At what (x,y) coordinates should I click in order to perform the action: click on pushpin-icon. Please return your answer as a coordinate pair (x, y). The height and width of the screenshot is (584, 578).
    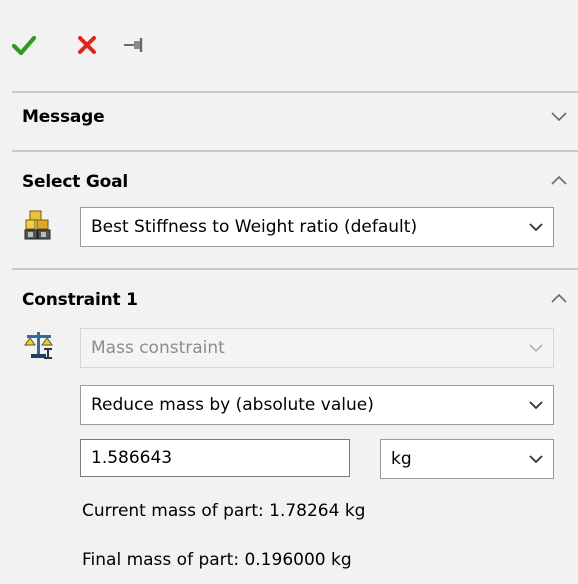
    Looking at the image, I should click on (133, 45).